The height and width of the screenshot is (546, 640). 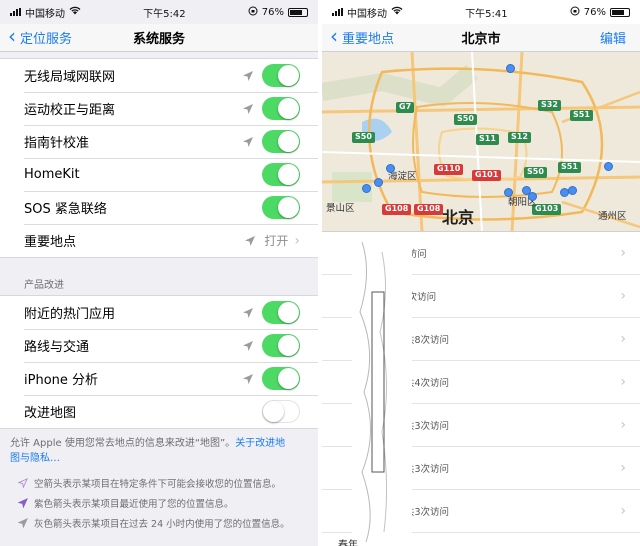 I want to click on row-label: 路线与交通, so click(x=57, y=347).